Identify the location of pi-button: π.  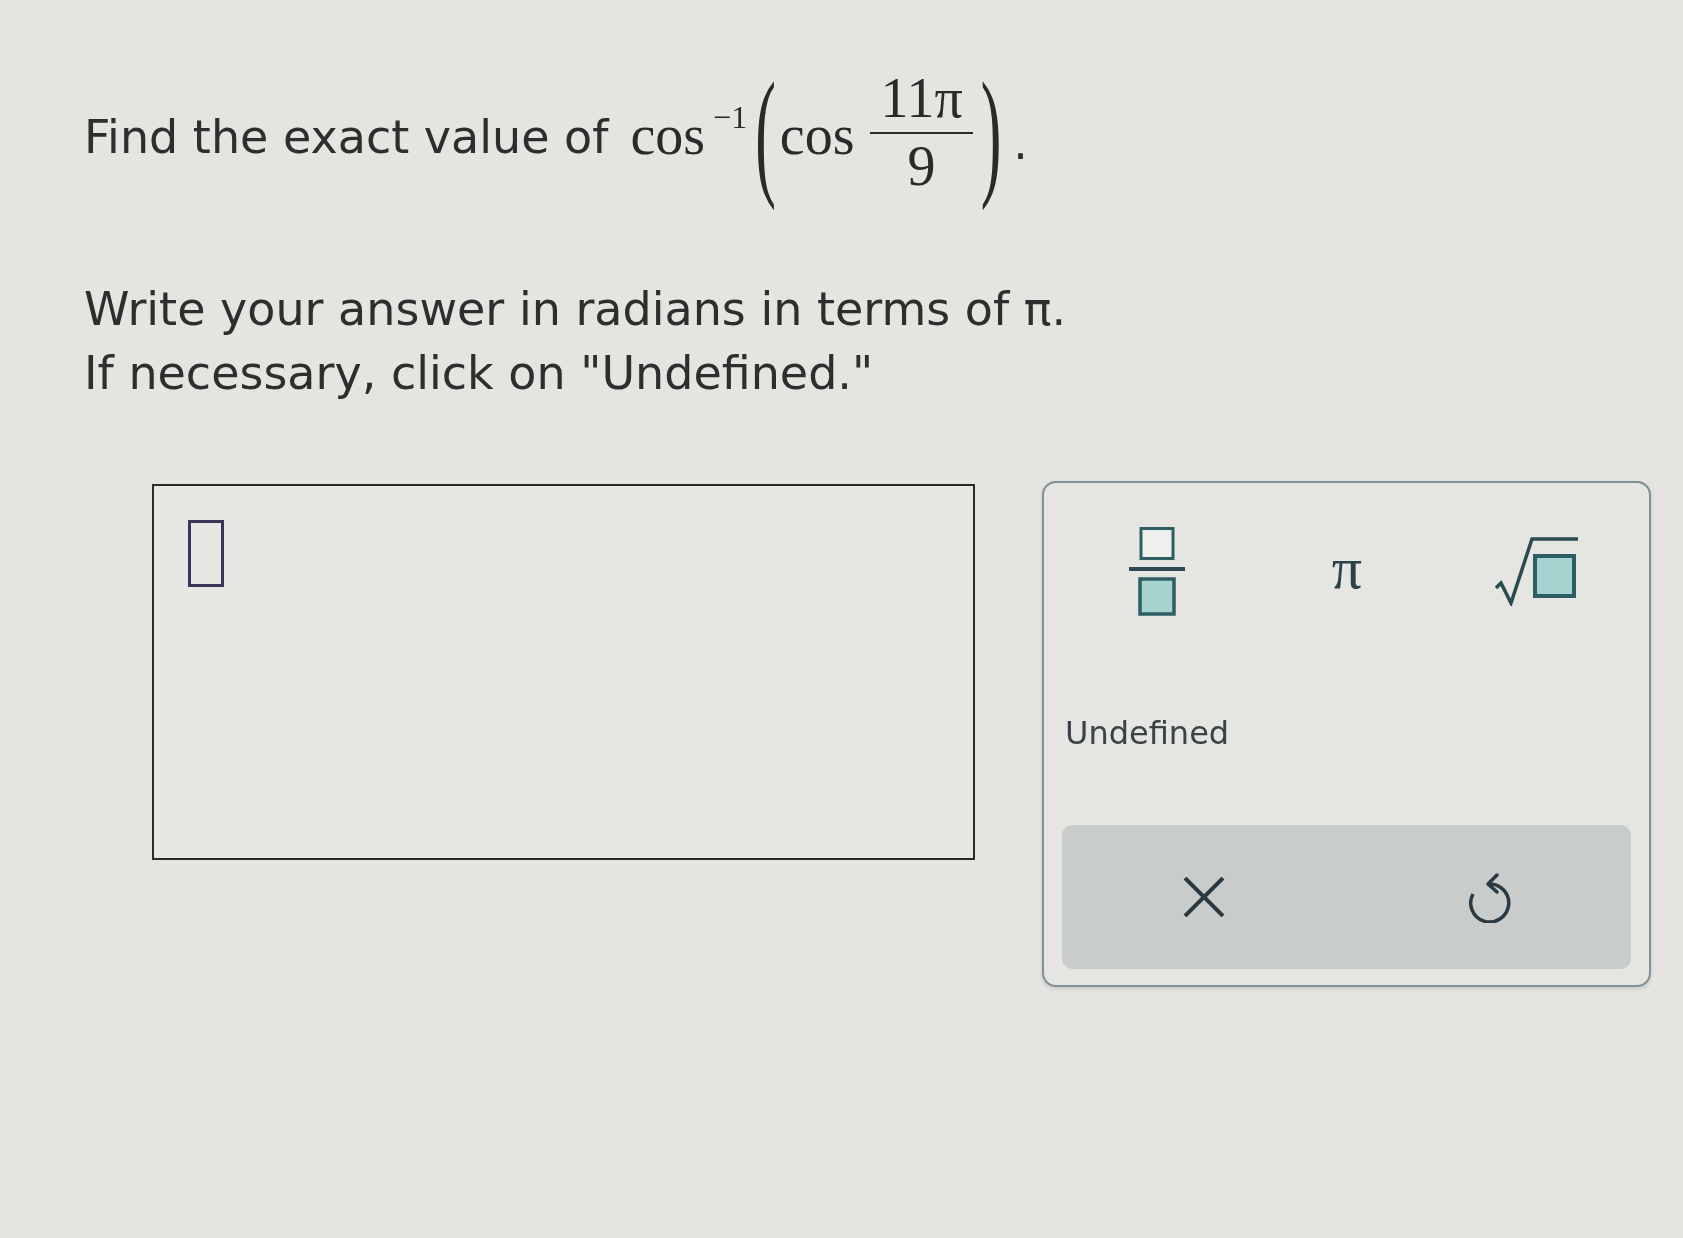
(1347, 571).